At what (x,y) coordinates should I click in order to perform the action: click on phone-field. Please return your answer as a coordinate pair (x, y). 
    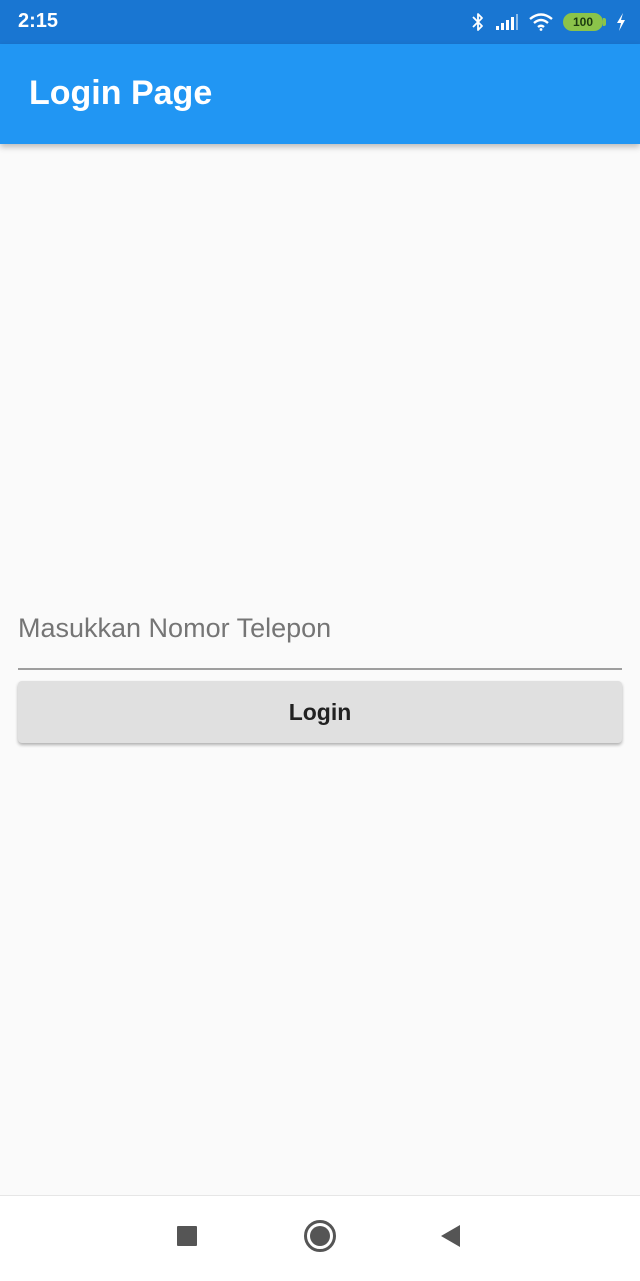
    Looking at the image, I should click on (320, 634).